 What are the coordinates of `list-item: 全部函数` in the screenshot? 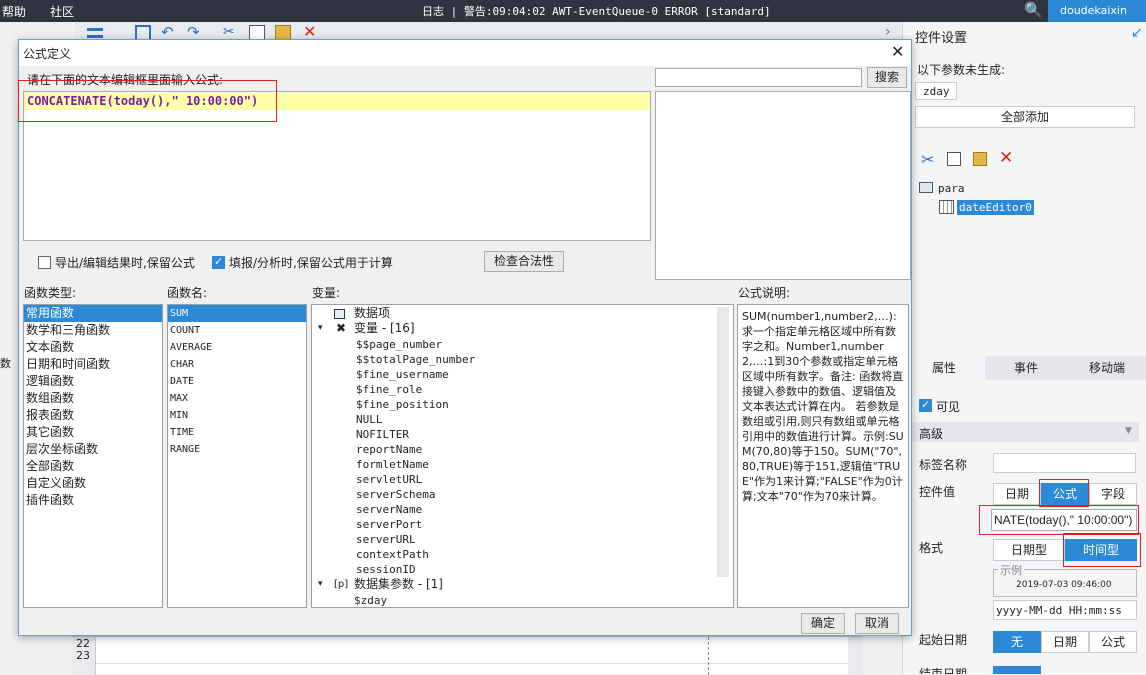 It's located at (93, 466).